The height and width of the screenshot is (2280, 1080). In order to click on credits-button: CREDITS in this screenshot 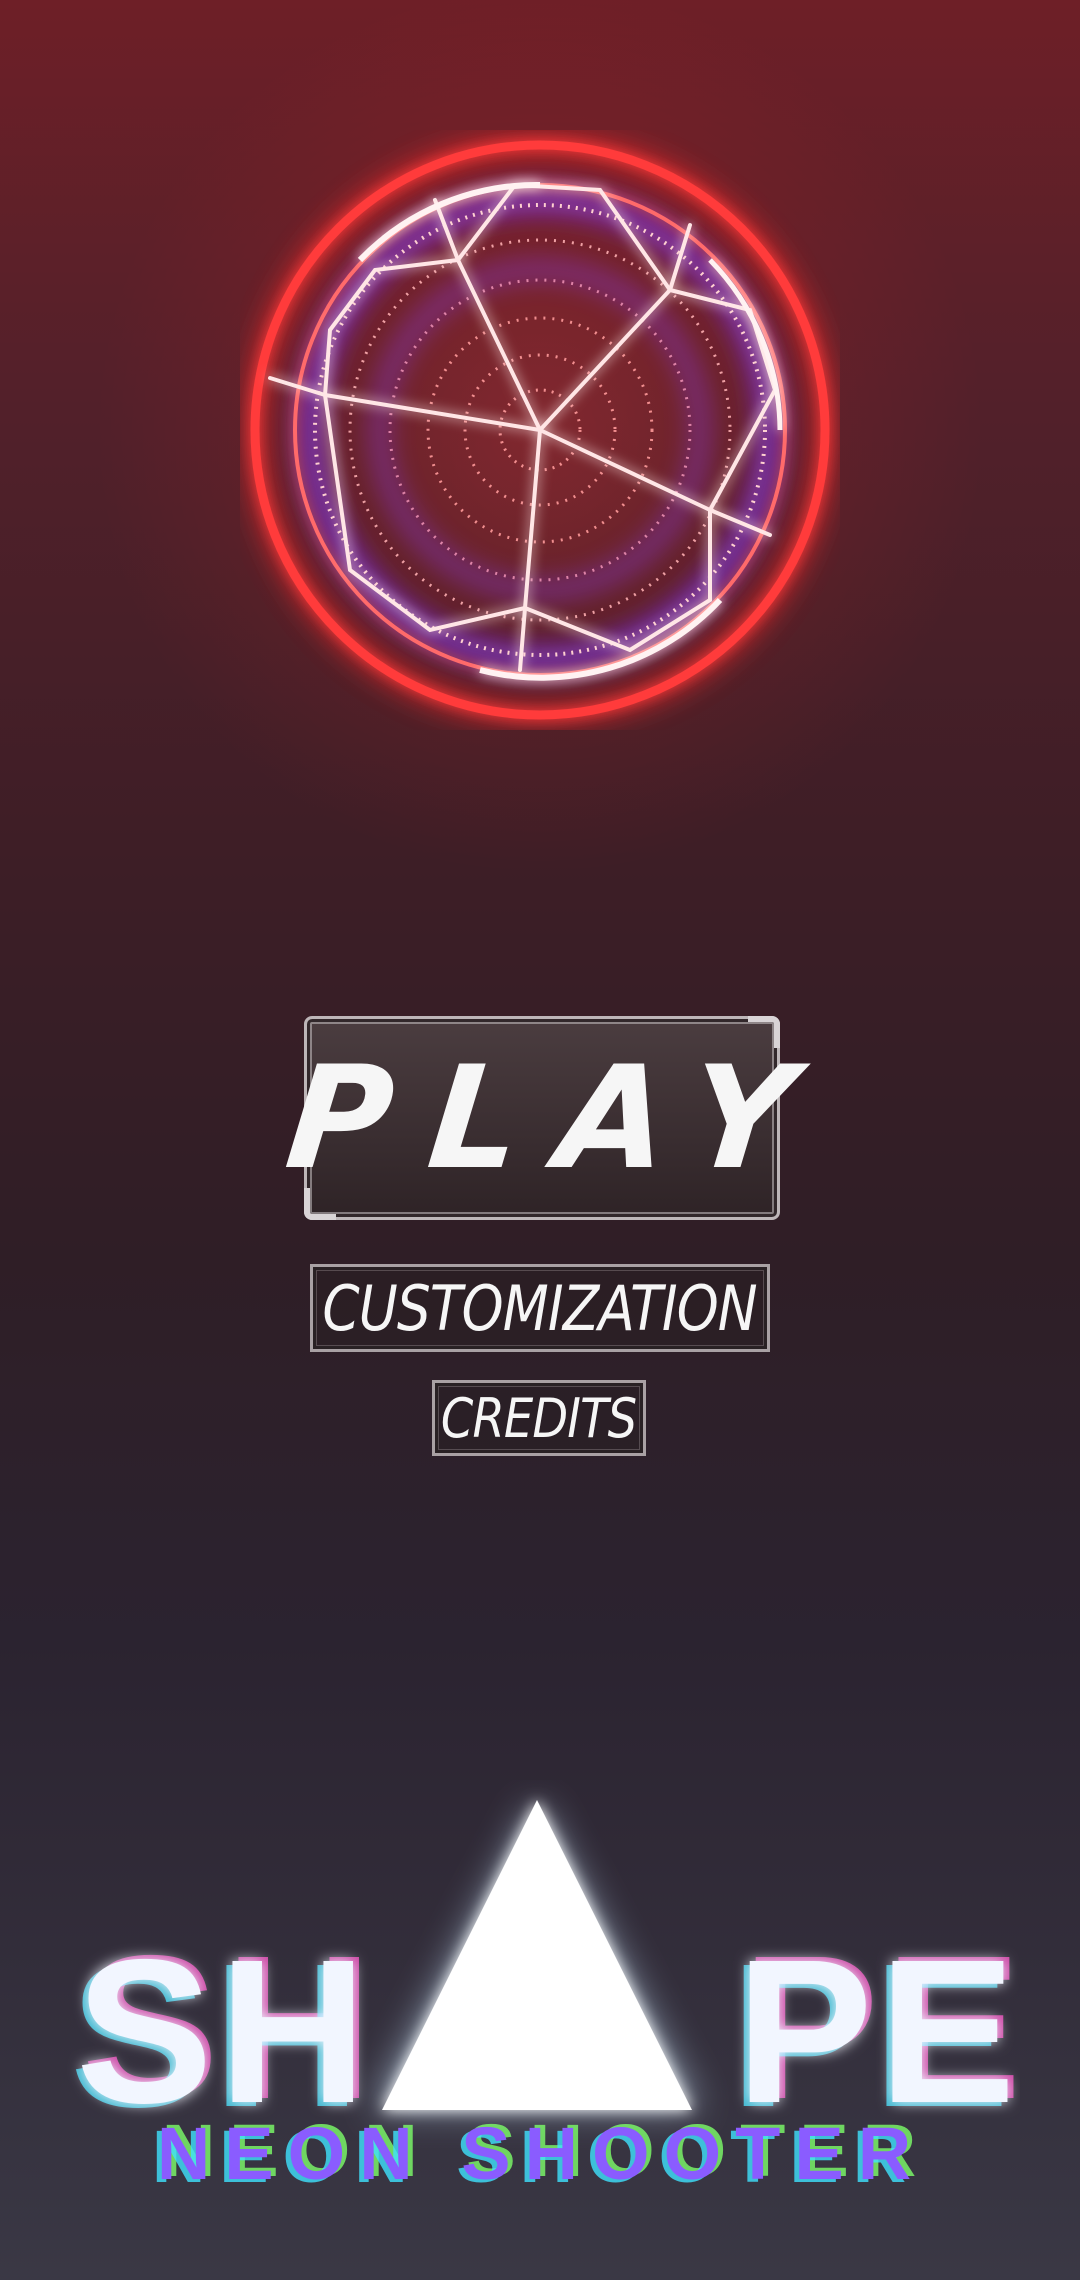, I will do `click(539, 1418)`.